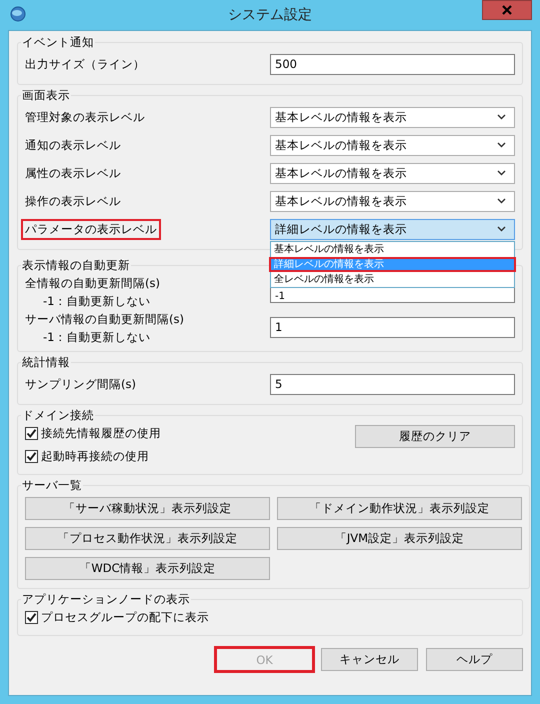 The height and width of the screenshot is (704, 540). What do you see at coordinates (76, 265) in the screenshot?
I see `group-title: 表示情報の自動更新` at bounding box center [76, 265].